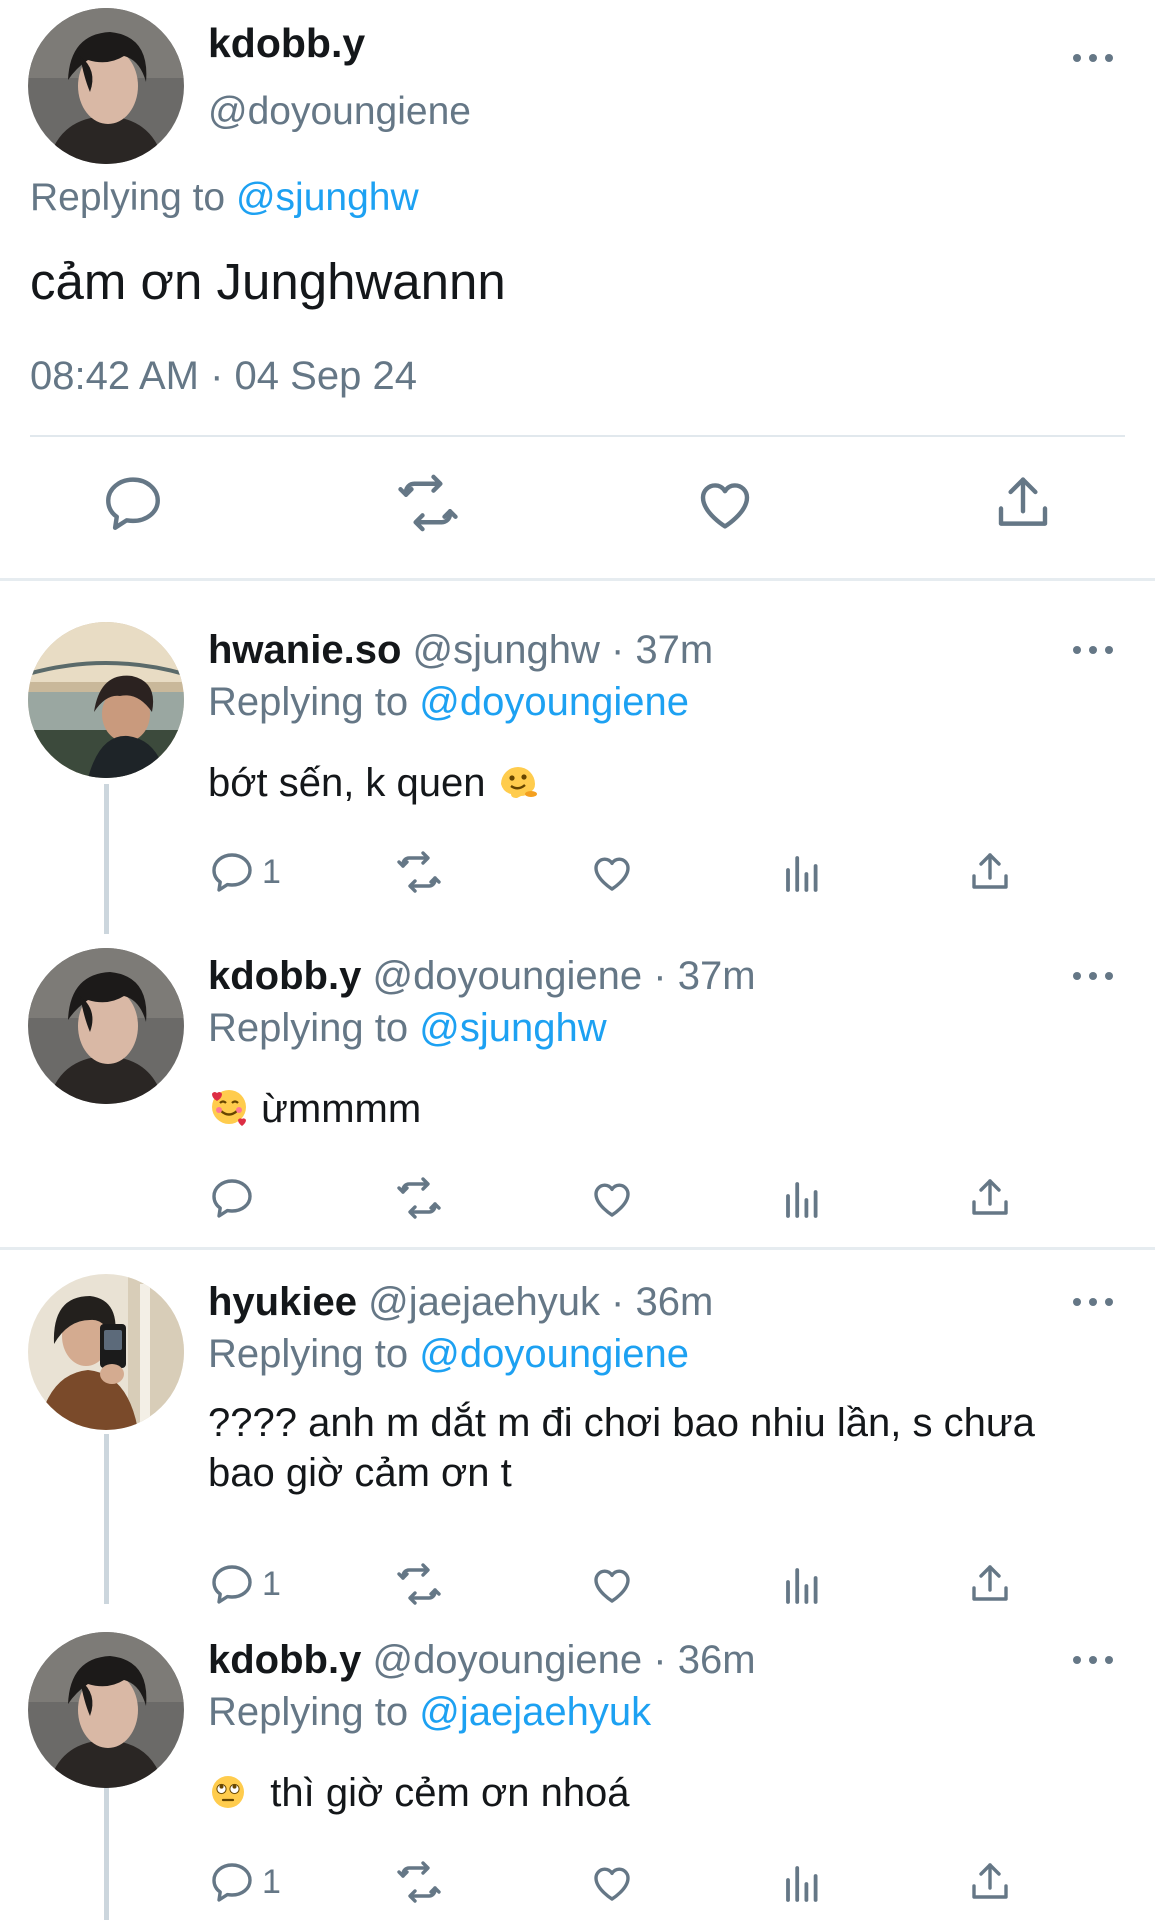 Image resolution: width=1155 pixels, height=1920 pixels. I want to click on reply-text-content: thì giờ cẻm ơn nhoá, so click(450, 1793).